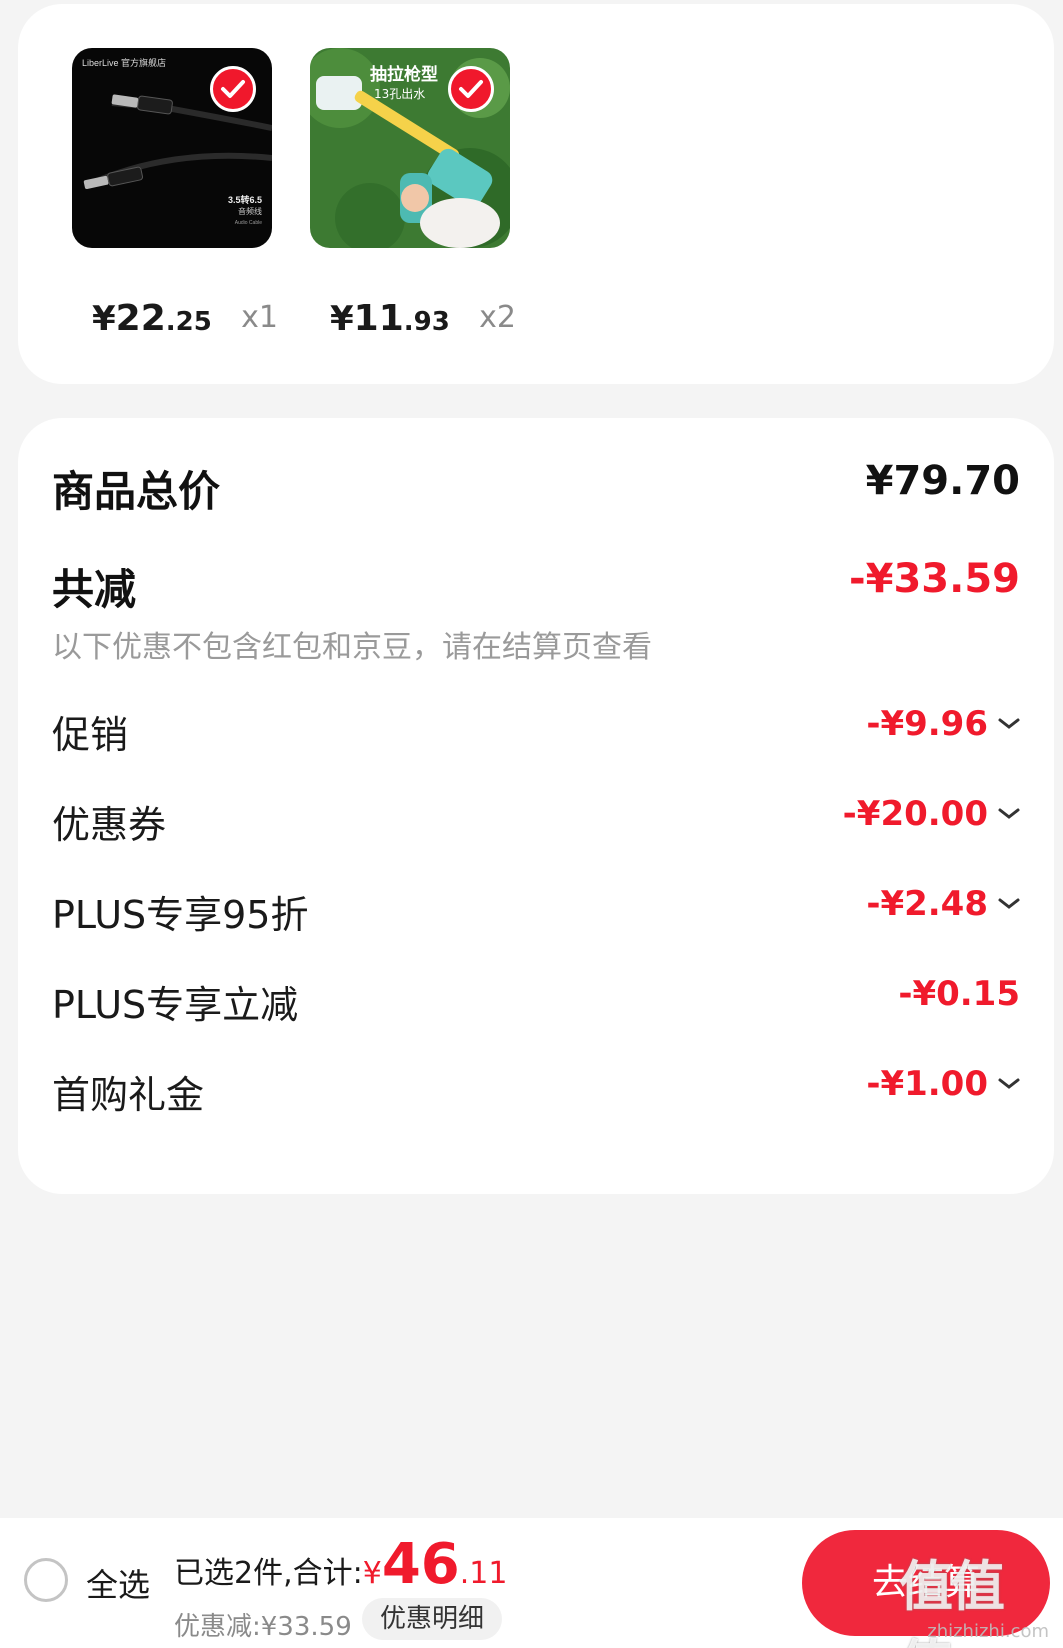  I want to click on discount-item-label: PLUS专享立减, so click(175, 1005).